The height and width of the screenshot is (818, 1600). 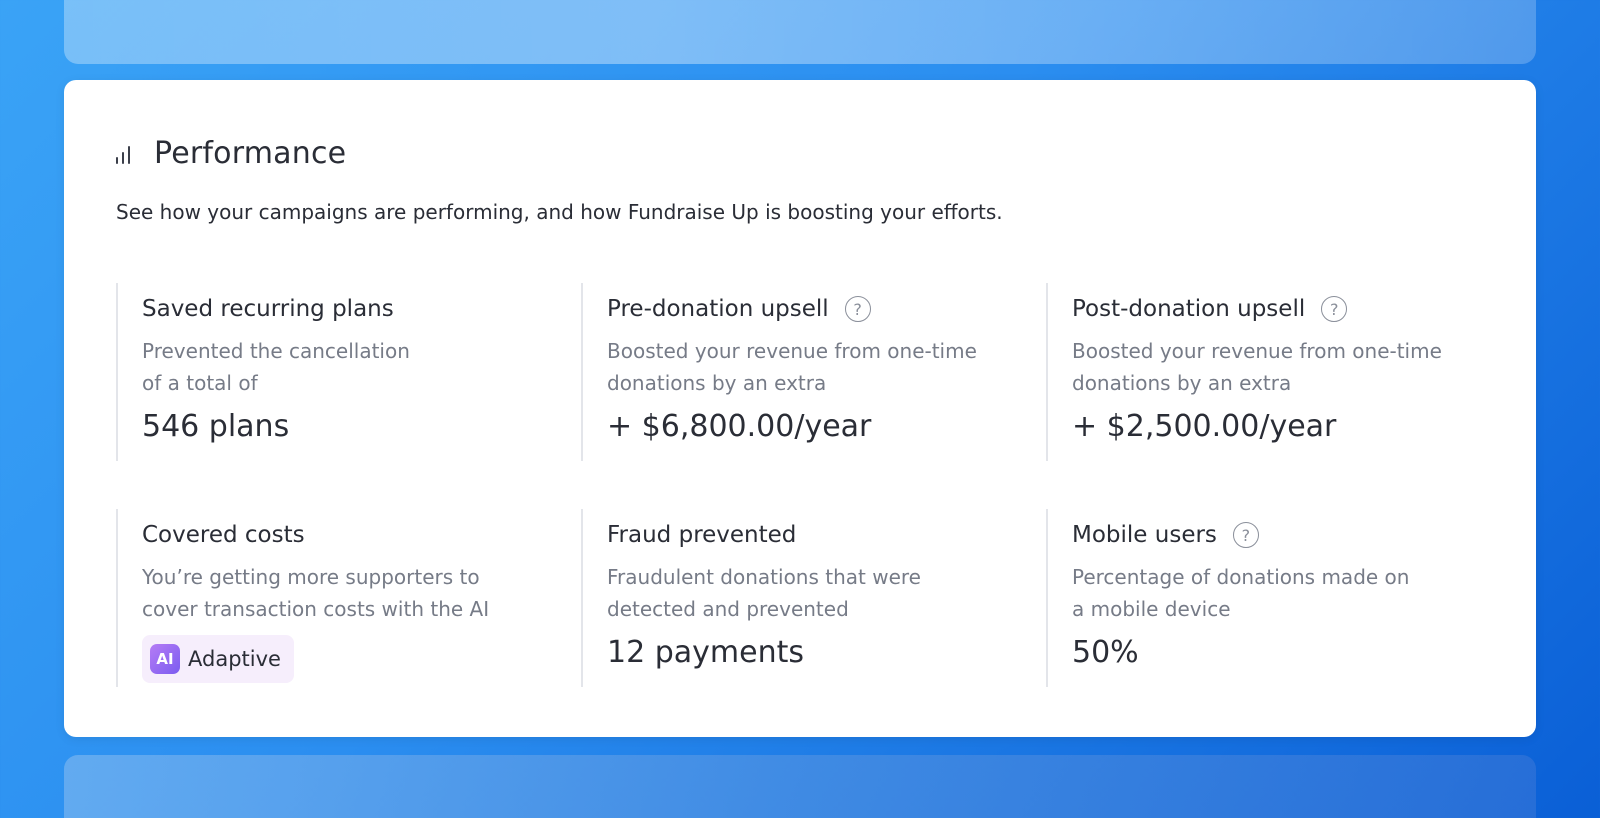 What do you see at coordinates (1189, 309) in the screenshot?
I see `metric-title: Post-donation upsell` at bounding box center [1189, 309].